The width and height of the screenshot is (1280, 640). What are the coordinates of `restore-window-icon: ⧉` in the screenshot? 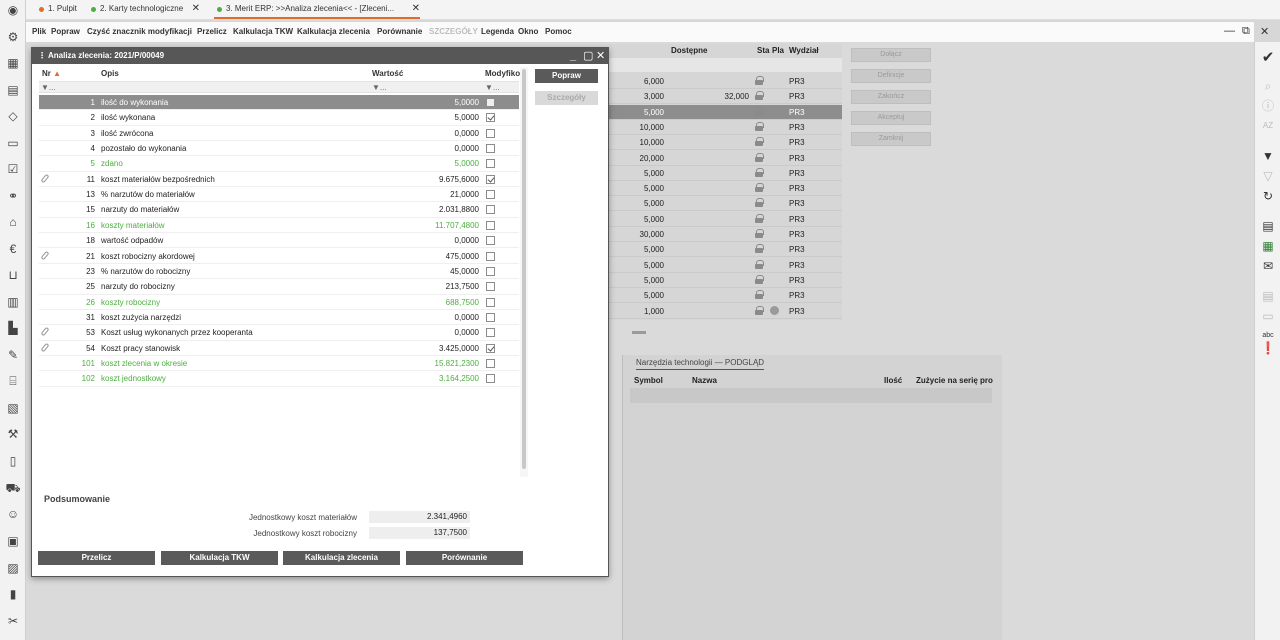 It's located at (1246, 31).